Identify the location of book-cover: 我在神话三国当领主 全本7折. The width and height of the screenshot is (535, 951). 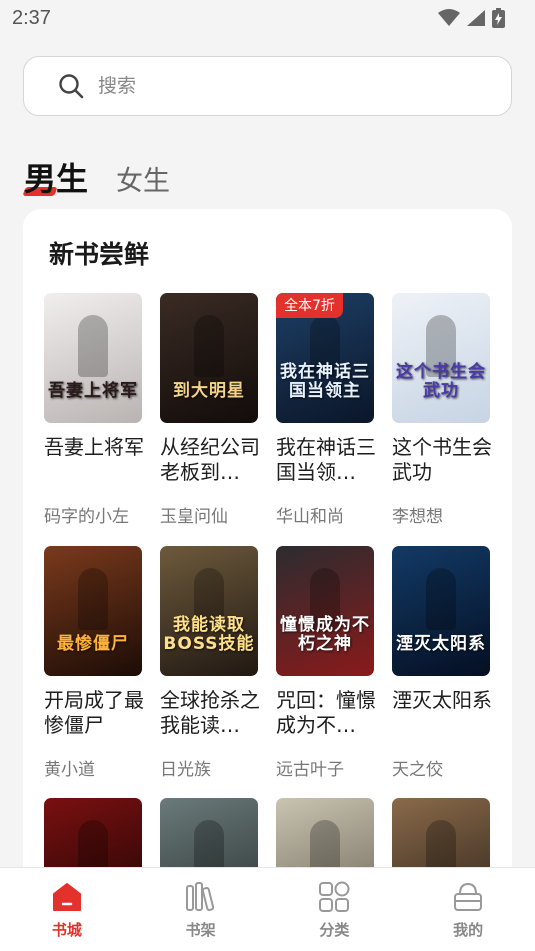
(325, 358).